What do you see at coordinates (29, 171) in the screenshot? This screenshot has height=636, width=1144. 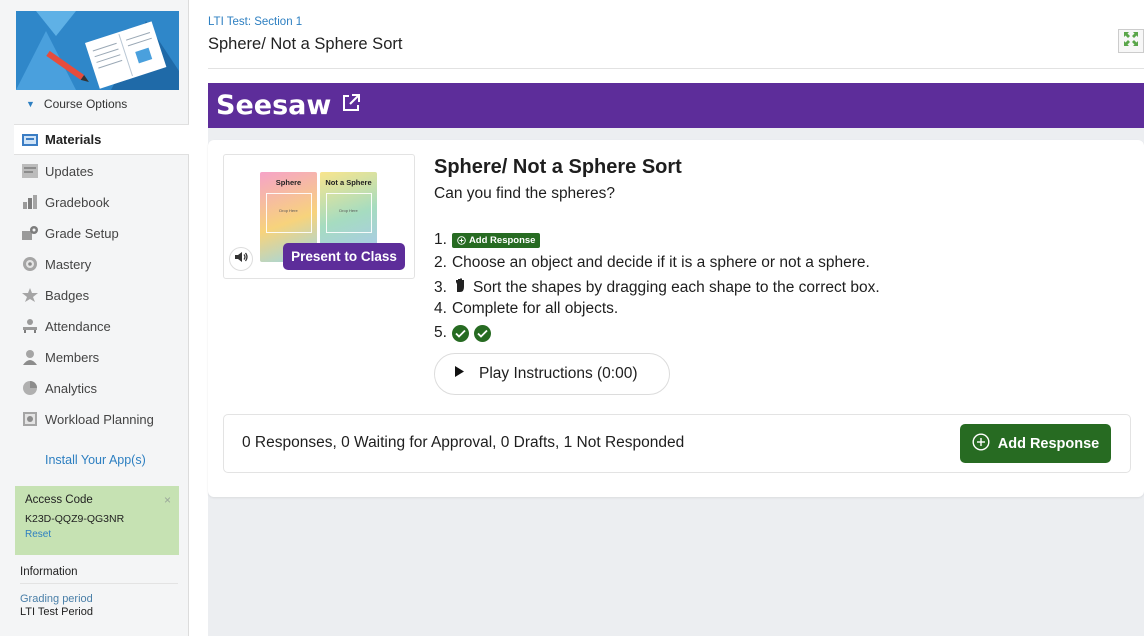 I see `updates-icon` at bounding box center [29, 171].